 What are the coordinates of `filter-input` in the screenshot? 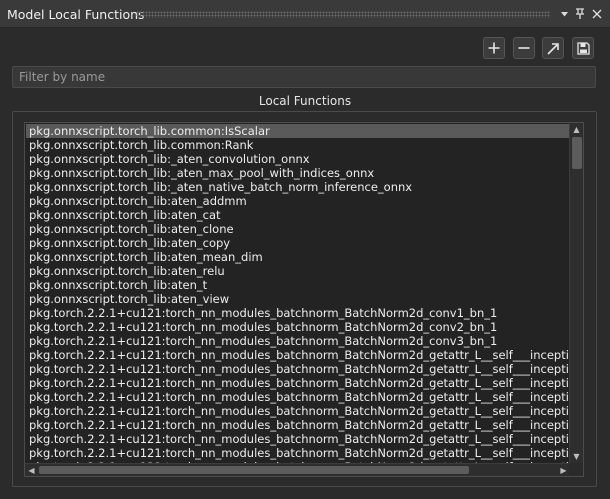 It's located at (304, 77).